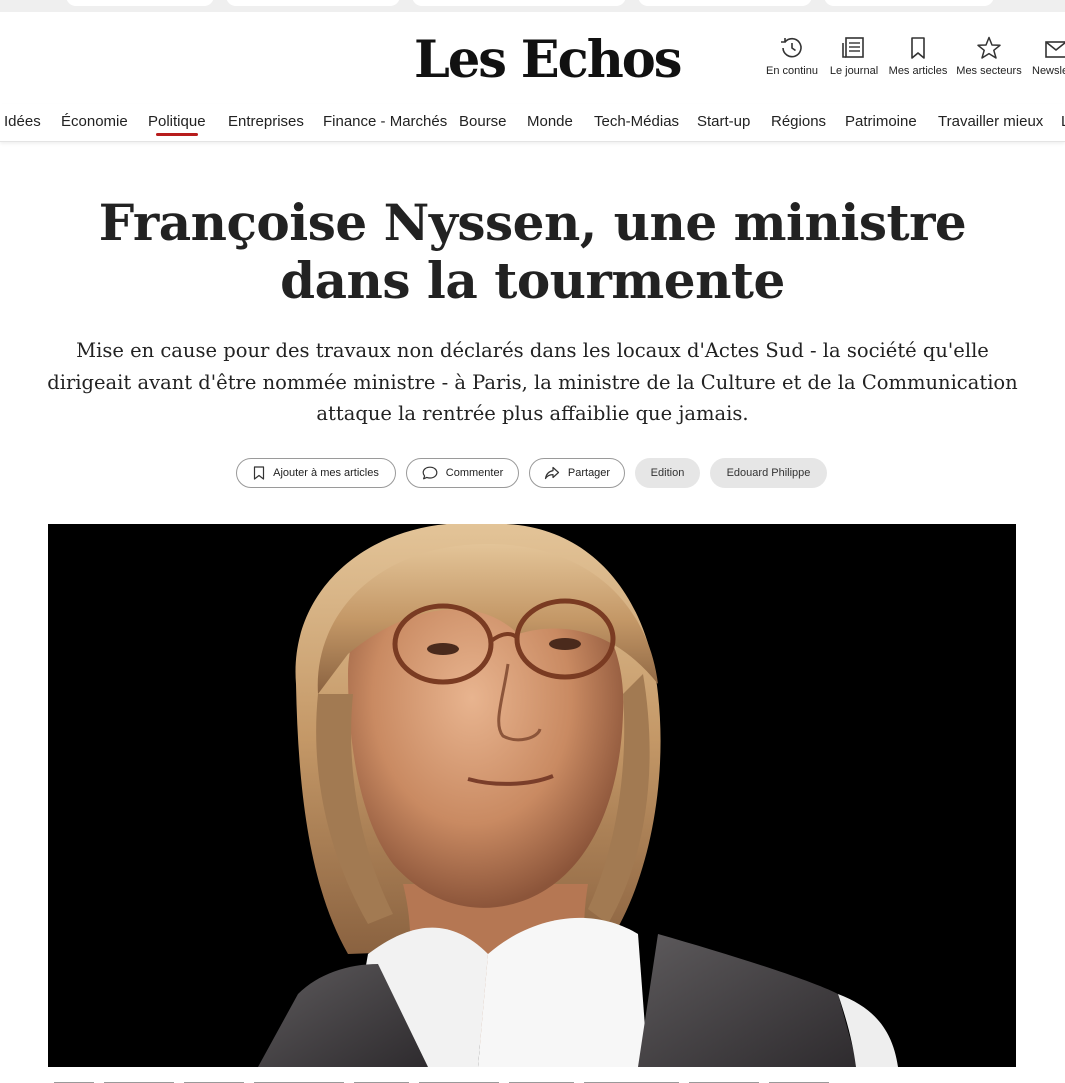  I want to click on photo-caption-cutoff, so click(448, 1078).